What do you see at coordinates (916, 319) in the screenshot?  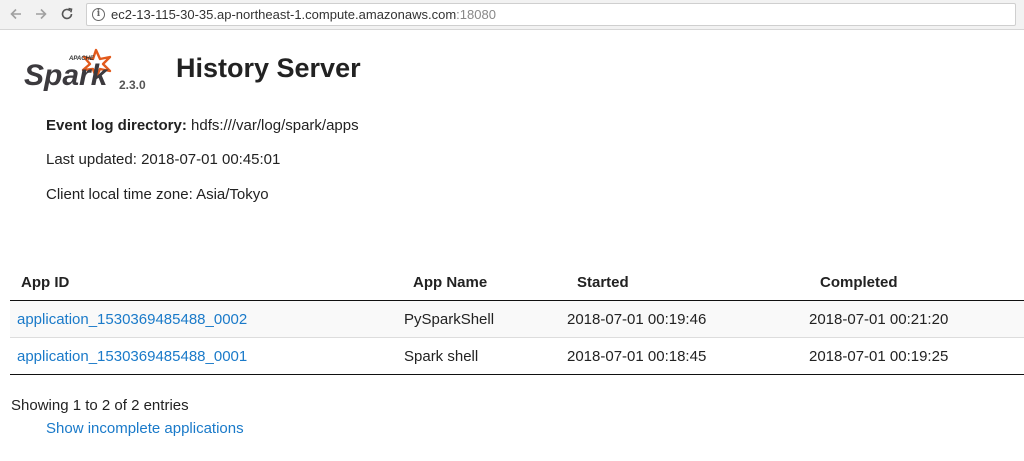 I see `completed-cell: 2018-07-01 00:21:20` at bounding box center [916, 319].